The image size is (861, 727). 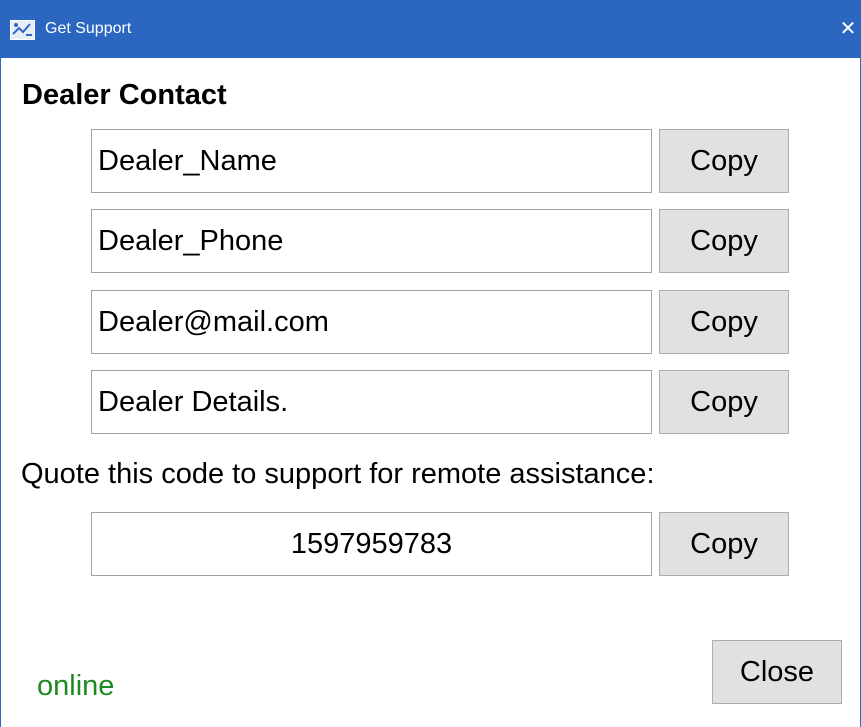 I want to click on dealer-email-field: Dealer@mail.com, so click(x=371, y=322).